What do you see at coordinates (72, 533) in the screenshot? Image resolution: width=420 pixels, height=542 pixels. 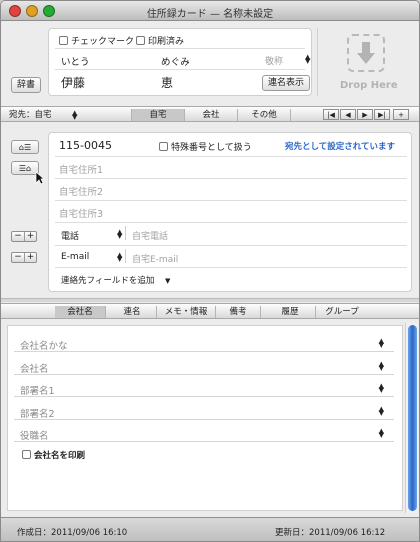 I see `created-date: 作成日：2011/09/06 16:10` at bounding box center [72, 533].